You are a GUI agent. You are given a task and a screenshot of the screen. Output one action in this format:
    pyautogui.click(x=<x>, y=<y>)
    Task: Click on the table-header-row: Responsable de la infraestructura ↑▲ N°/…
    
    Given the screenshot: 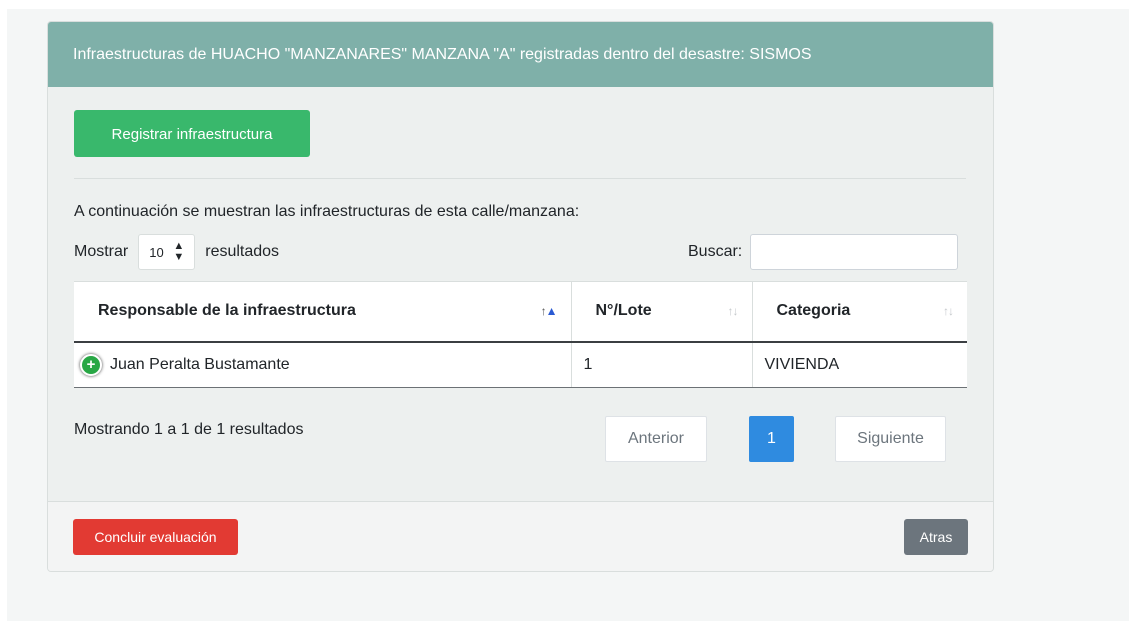 What is the action you would take?
    pyautogui.click(x=520, y=312)
    